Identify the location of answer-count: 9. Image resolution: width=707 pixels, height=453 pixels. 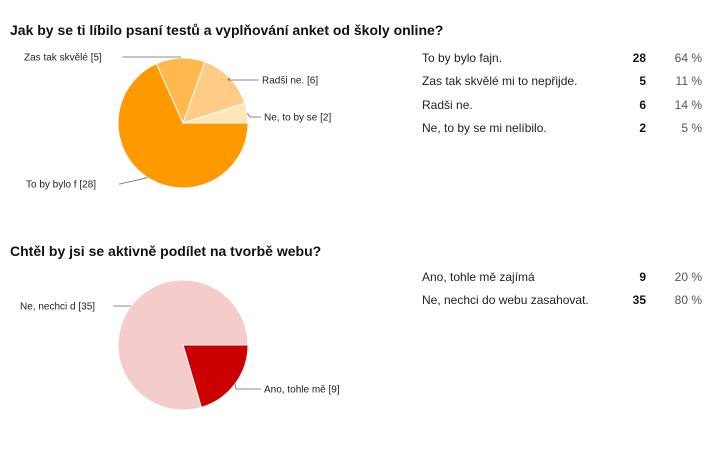
(642, 276).